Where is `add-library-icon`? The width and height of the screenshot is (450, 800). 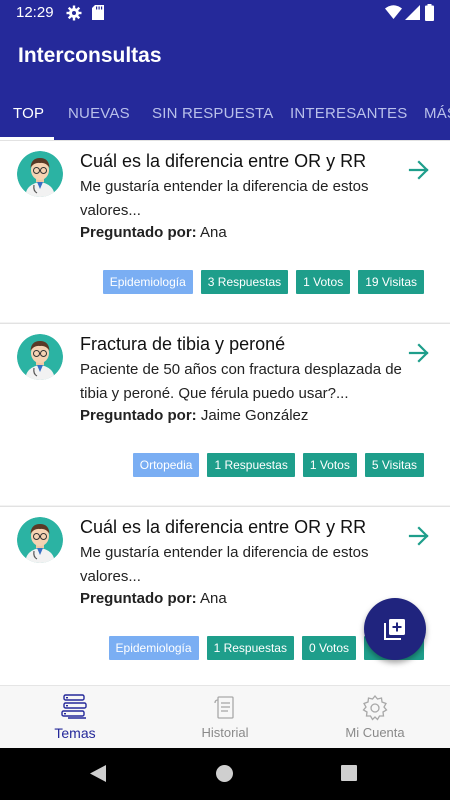
add-library-icon is located at coordinates (394, 629).